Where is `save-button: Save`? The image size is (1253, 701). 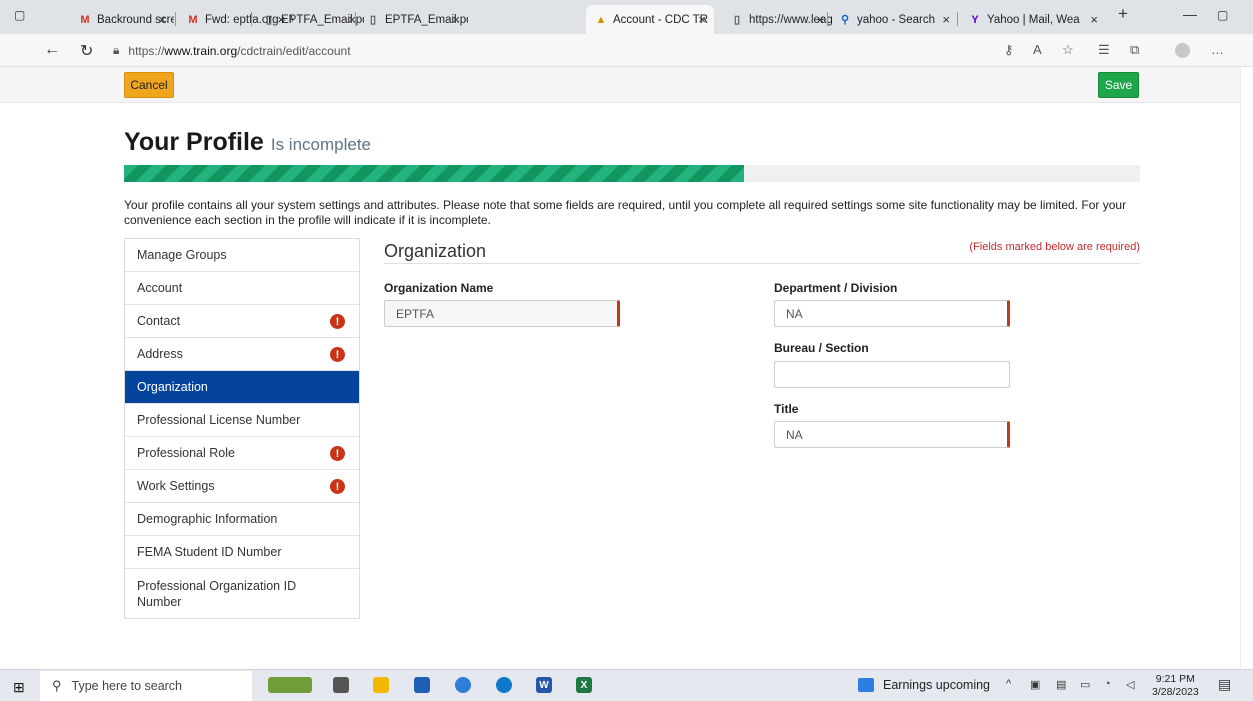 save-button: Save is located at coordinates (1118, 85).